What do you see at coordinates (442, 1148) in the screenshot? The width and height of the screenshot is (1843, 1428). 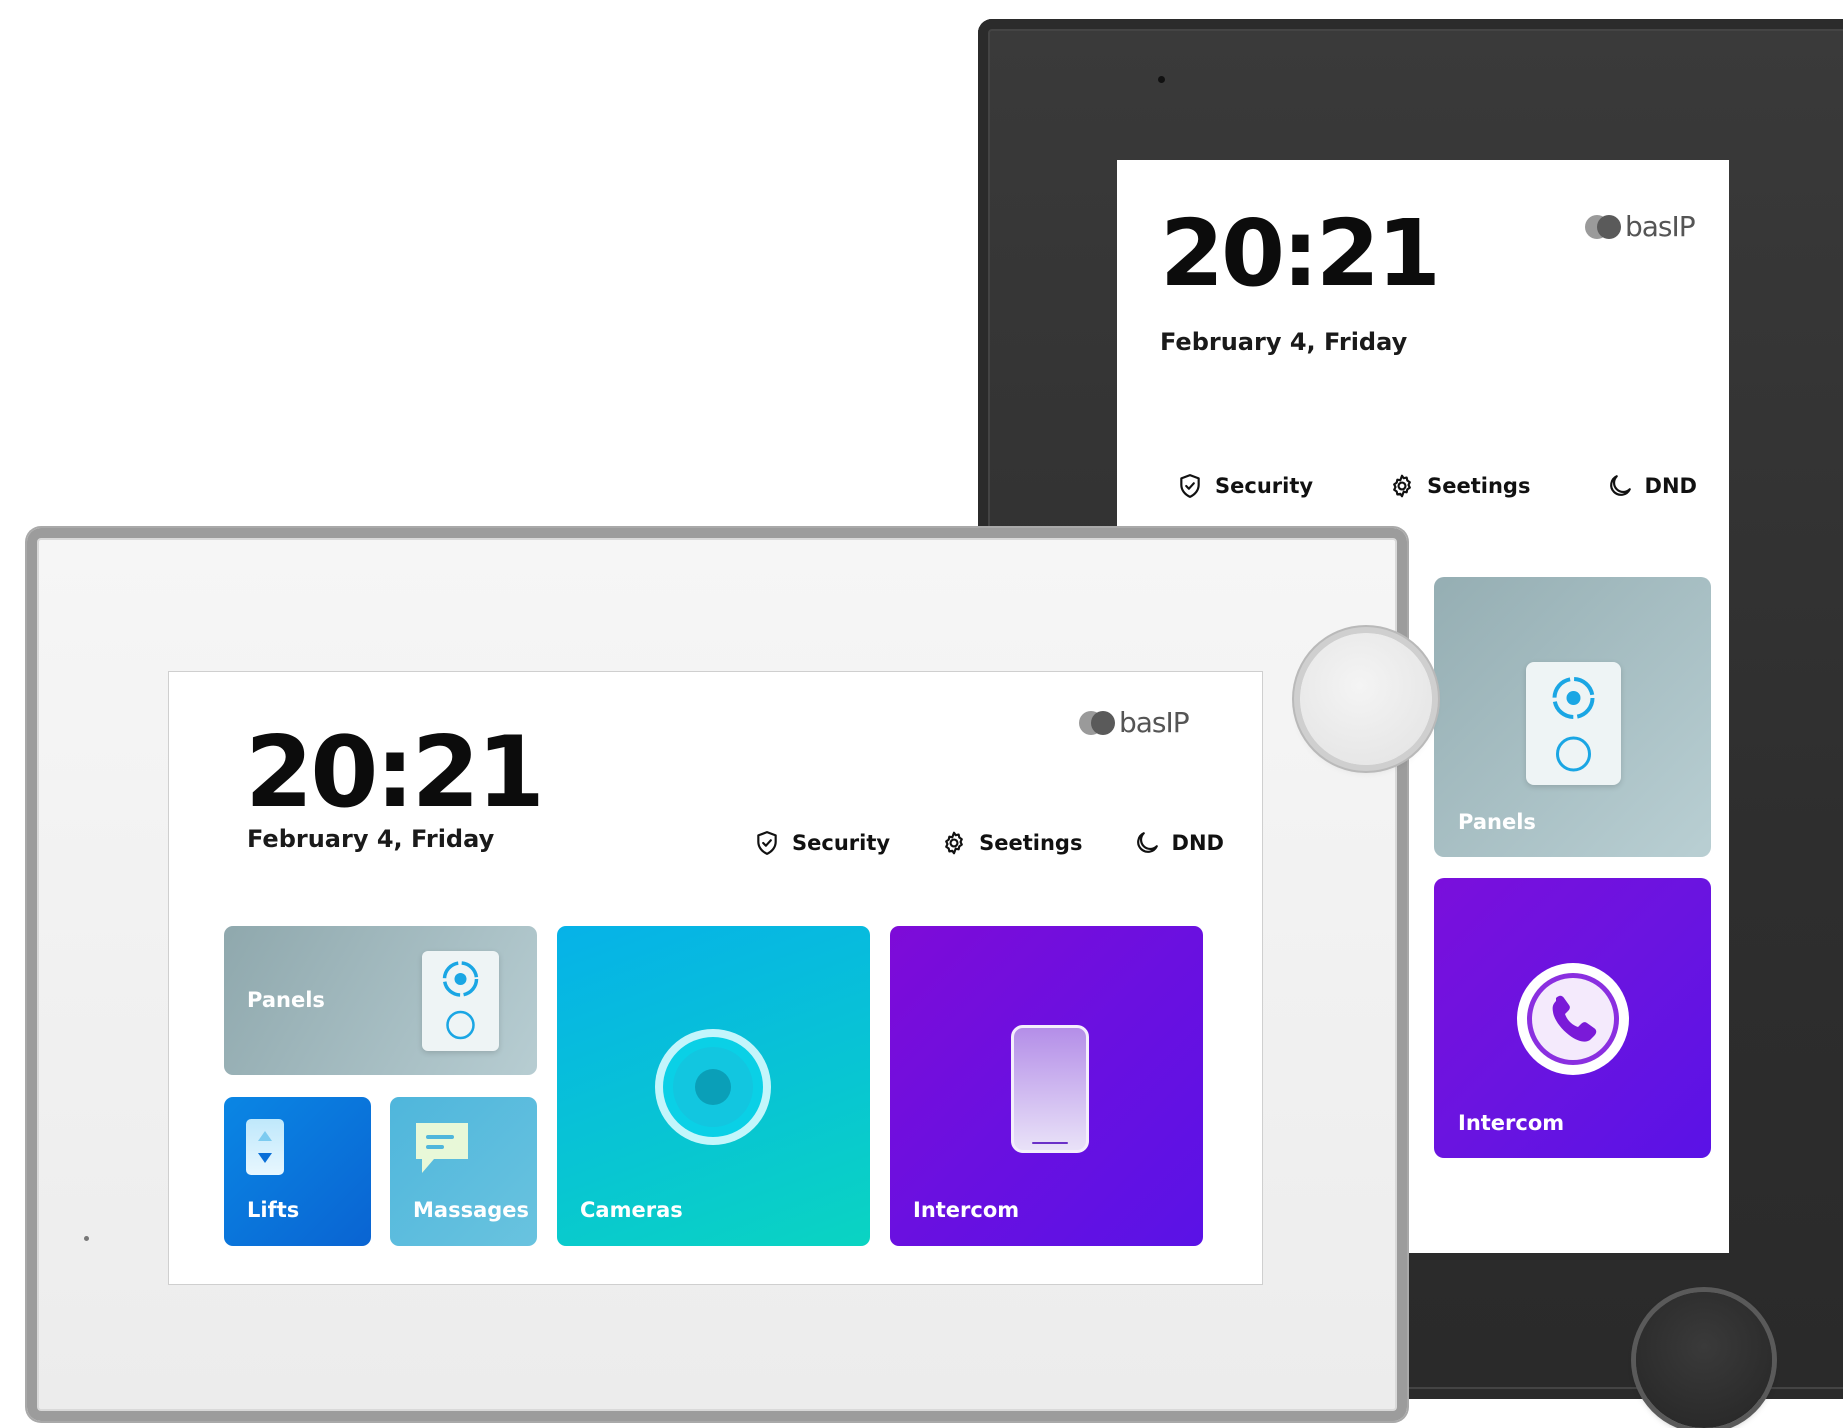 I see `chat-bubble-icon` at bounding box center [442, 1148].